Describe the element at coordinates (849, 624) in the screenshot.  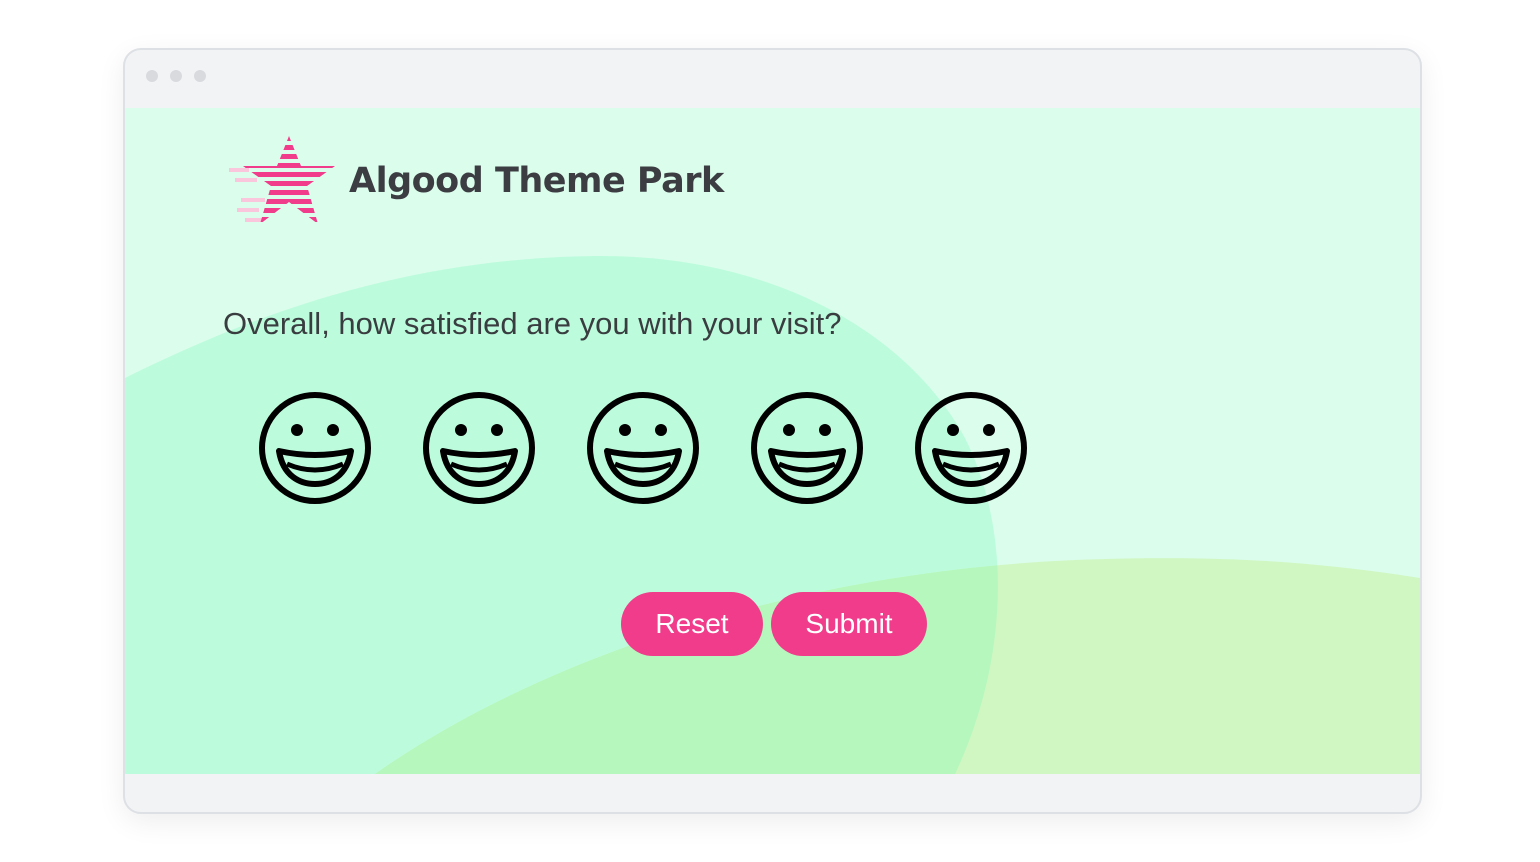
I see `submit-button: Submit` at that location.